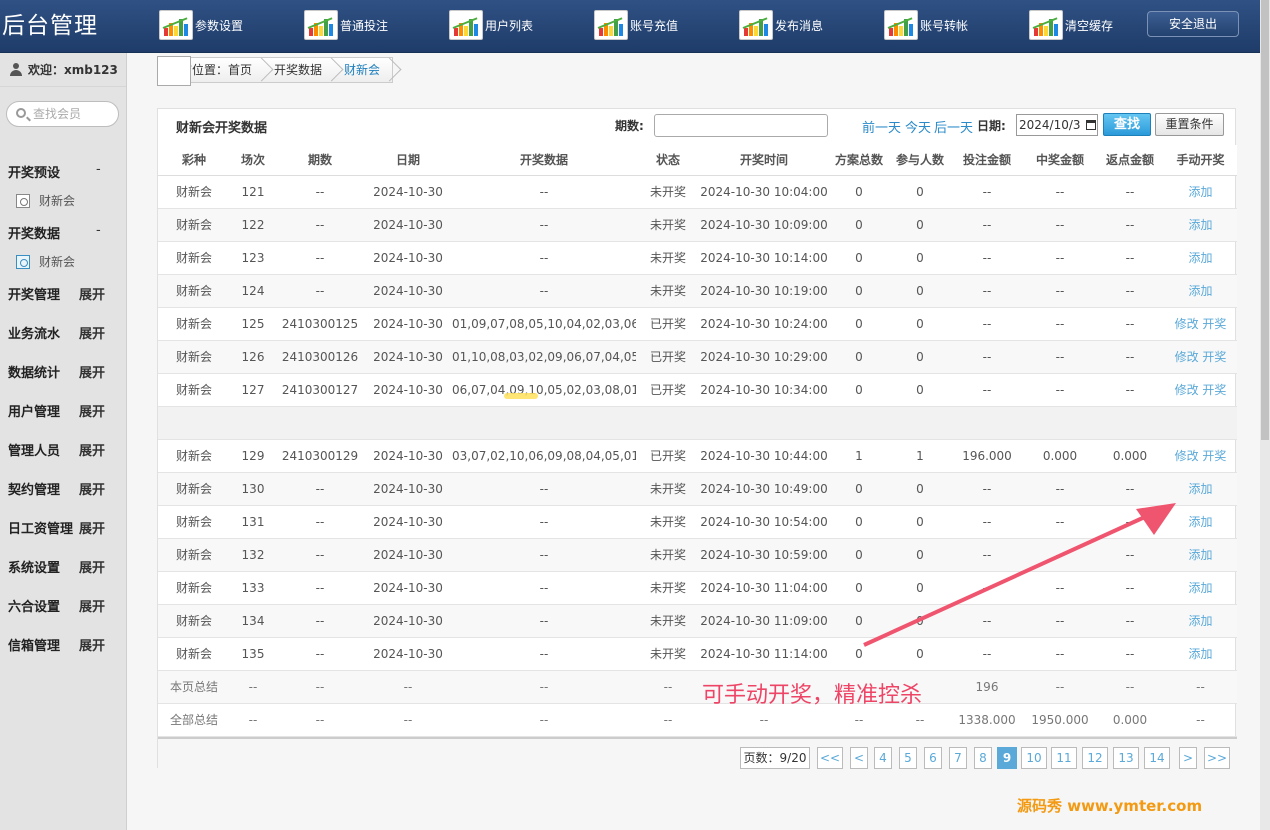  What do you see at coordinates (408, 291) in the screenshot?
I see `table-cell: 2024-10-30` at bounding box center [408, 291].